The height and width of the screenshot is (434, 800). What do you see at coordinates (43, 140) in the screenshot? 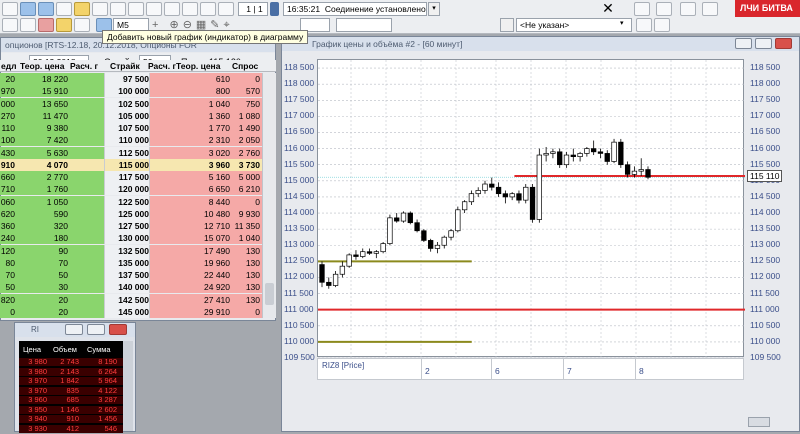
I see `table-cell: 7 420` at bounding box center [43, 140].